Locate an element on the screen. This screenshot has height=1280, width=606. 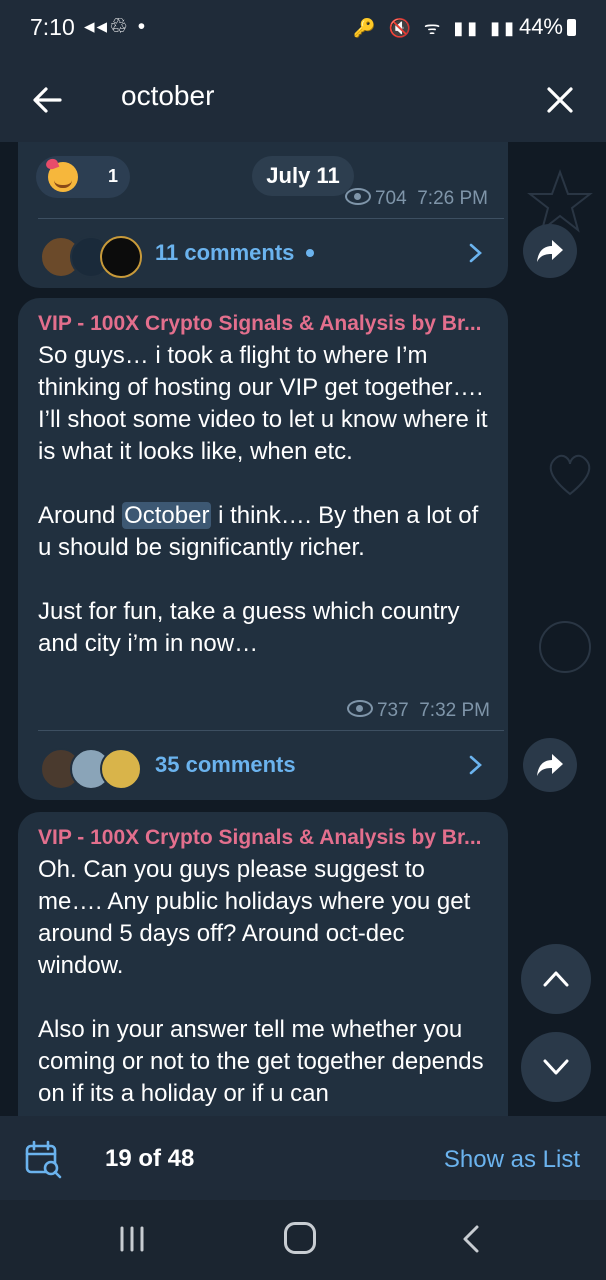
comments-row: 11 comments is located at coordinates (263, 254).